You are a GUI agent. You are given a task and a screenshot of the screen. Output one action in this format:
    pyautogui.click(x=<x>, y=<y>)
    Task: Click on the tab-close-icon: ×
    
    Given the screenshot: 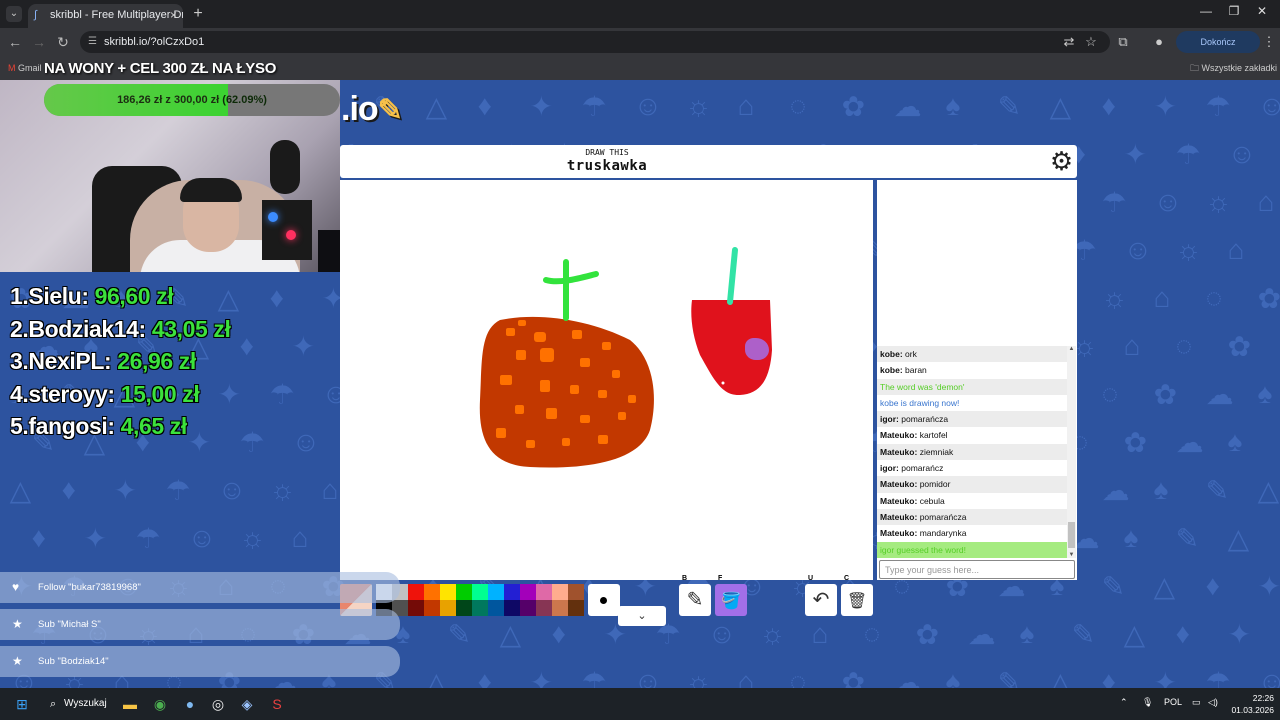 What is the action you would take?
    pyautogui.click(x=173, y=15)
    